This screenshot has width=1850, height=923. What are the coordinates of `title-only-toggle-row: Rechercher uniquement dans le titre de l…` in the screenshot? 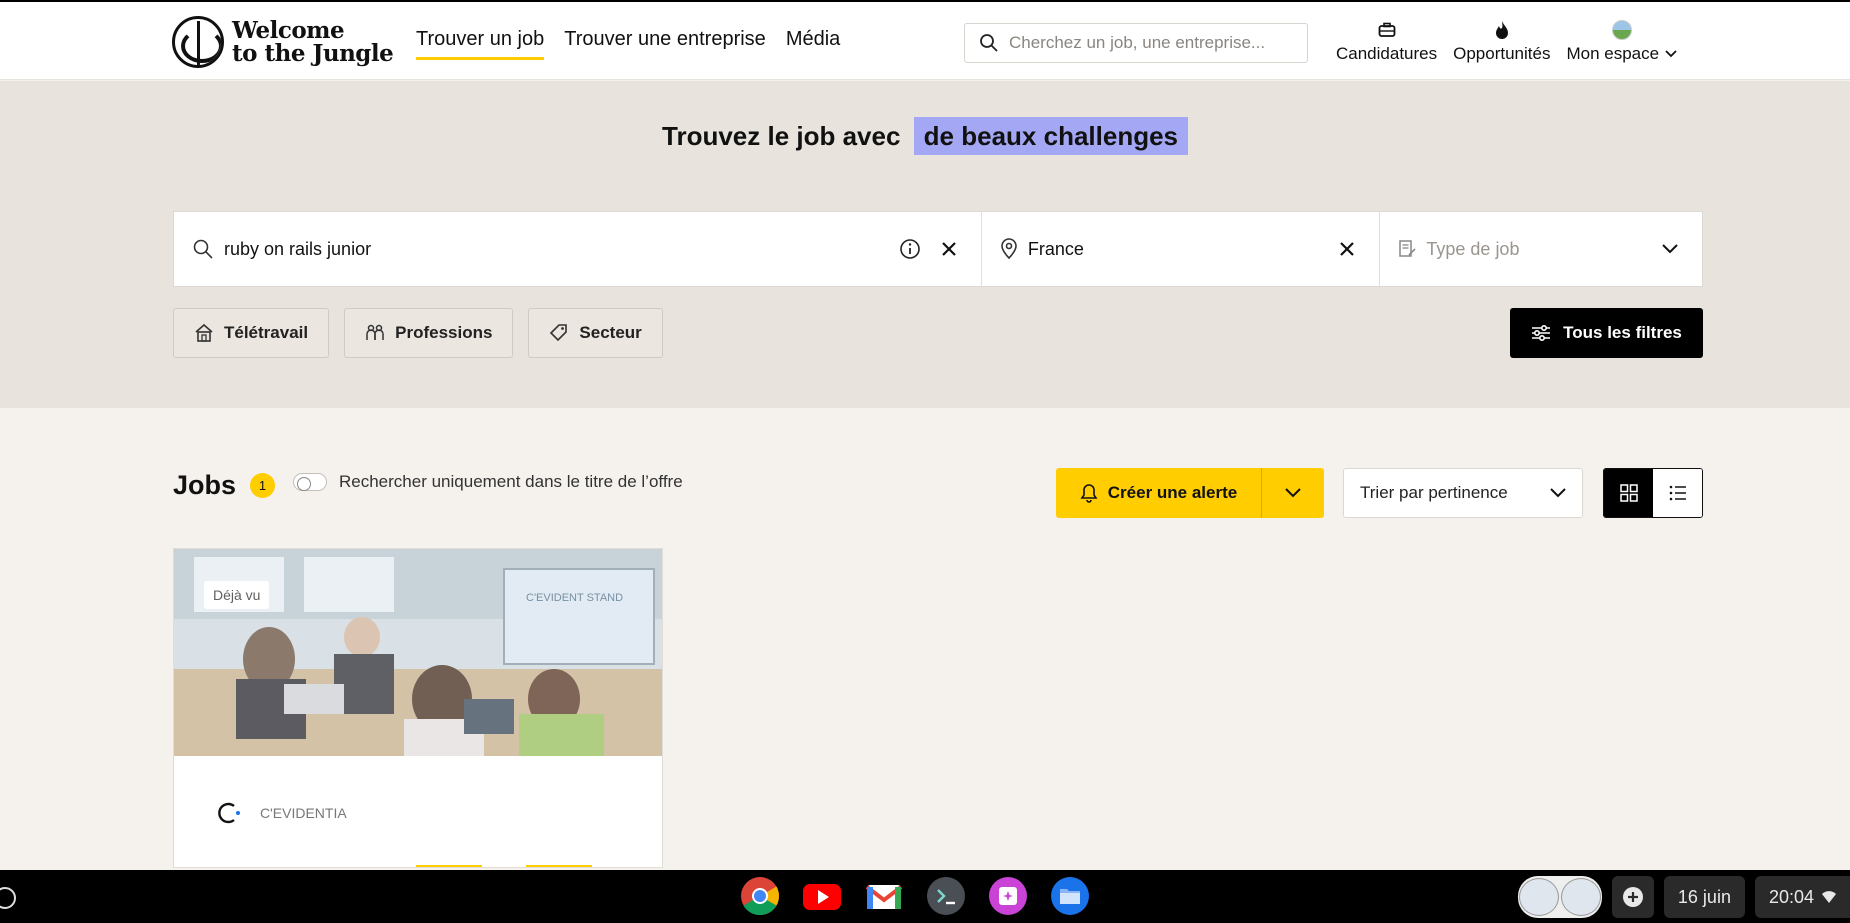 It's located at (488, 482).